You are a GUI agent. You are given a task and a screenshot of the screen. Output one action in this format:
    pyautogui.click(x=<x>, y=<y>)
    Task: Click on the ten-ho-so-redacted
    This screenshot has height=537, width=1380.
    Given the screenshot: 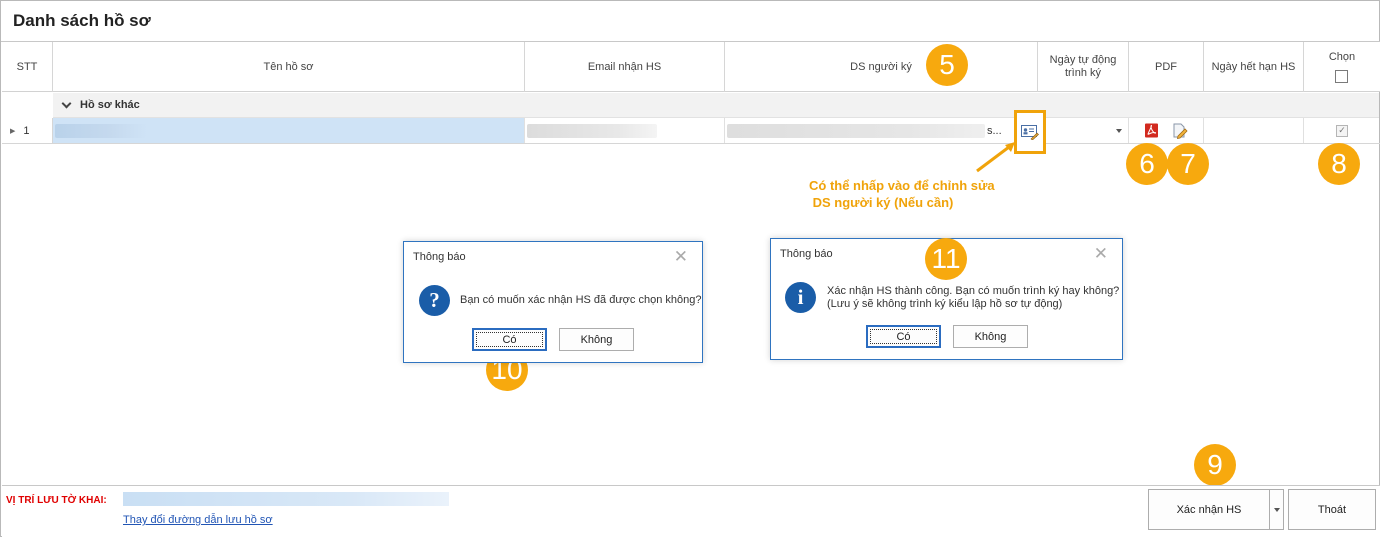 What is the action you would take?
    pyautogui.click(x=101, y=130)
    